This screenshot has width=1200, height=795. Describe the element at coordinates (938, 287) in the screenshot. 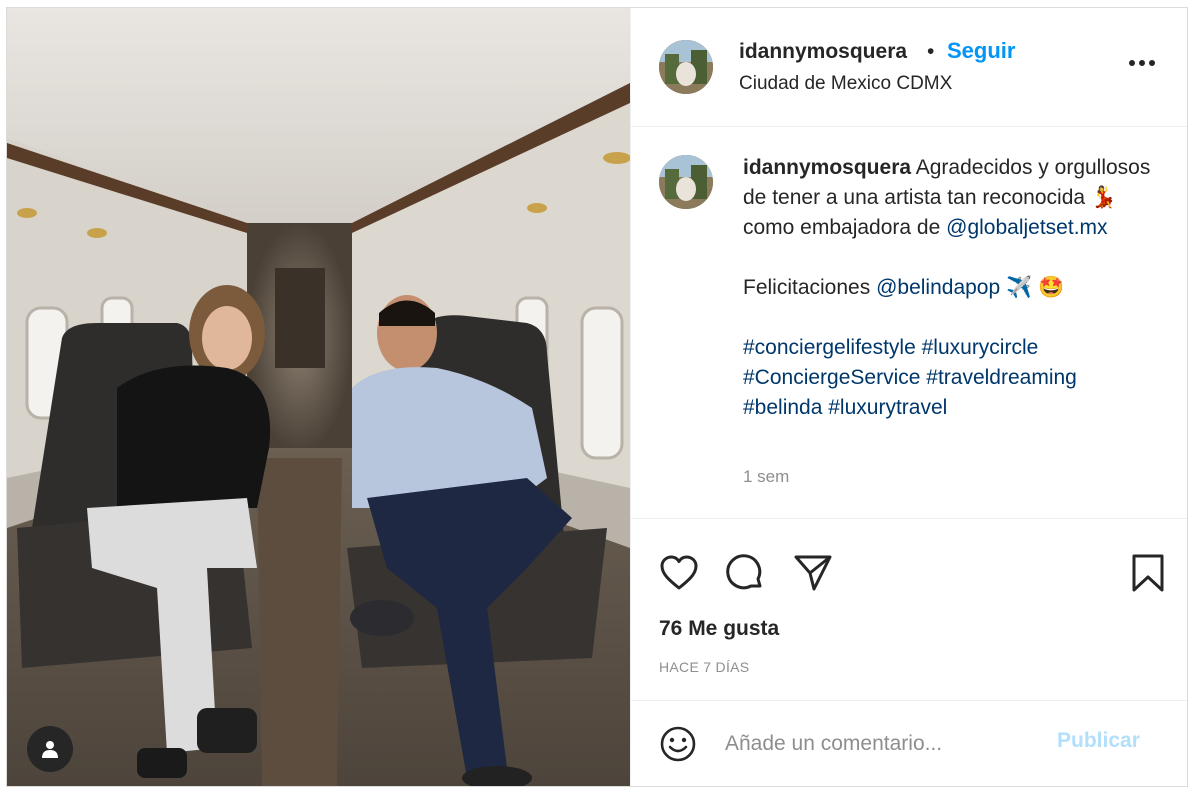

I see `mention-link: @belindapop` at that location.